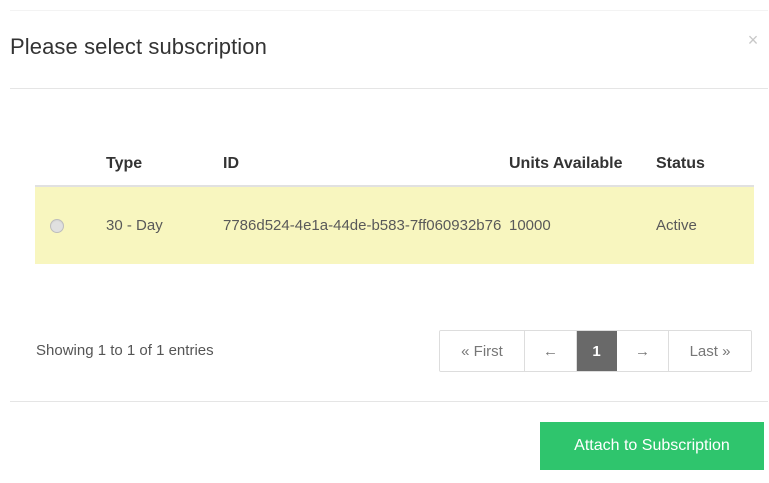  Describe the element at coordinates (70, 225) in the screenshot. I see `row-select-cell` at that location.